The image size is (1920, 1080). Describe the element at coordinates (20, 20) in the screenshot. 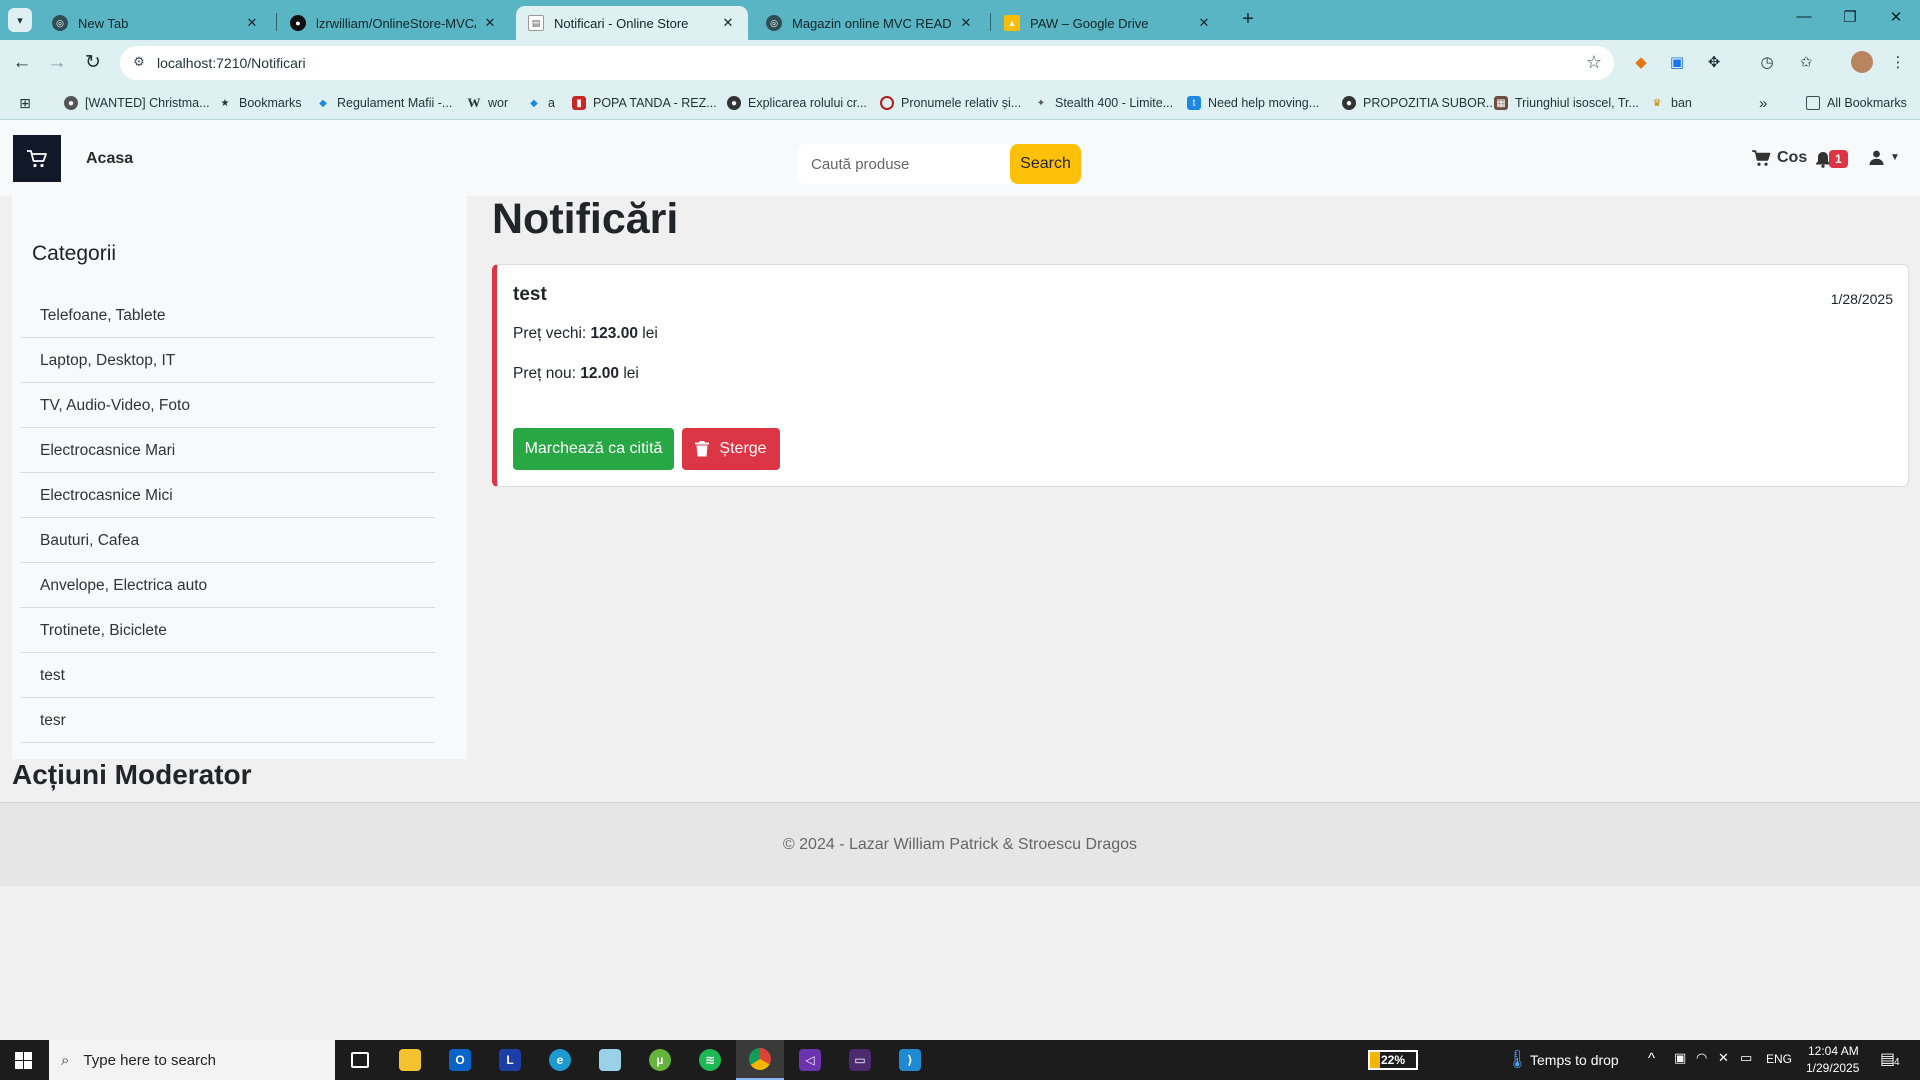

I see `tab-search-button: ▾` at that location.